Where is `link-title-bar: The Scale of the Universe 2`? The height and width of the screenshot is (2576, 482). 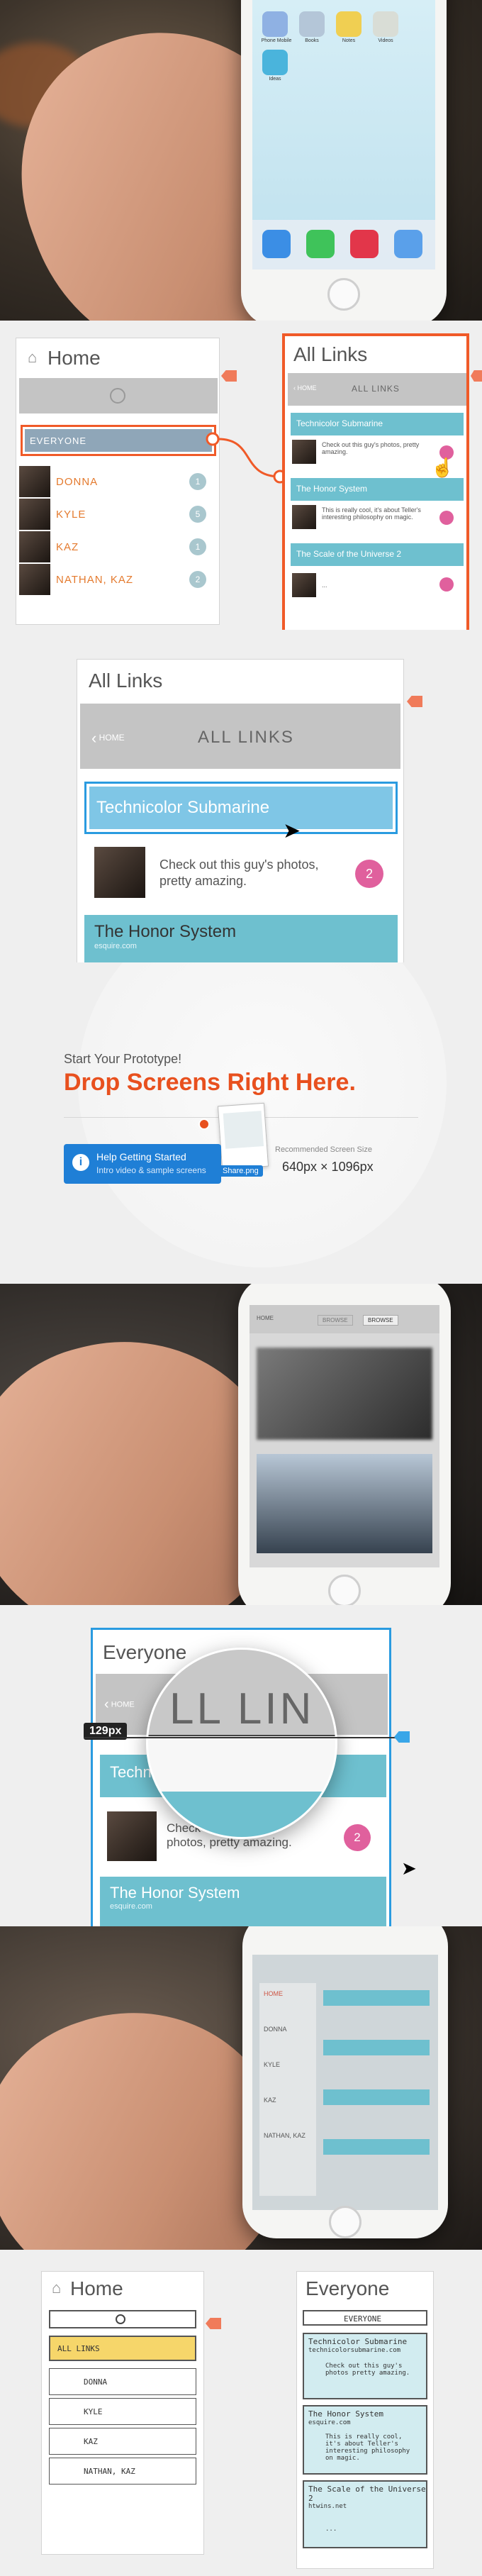 link-title-bar: The Scale of the Universe 2 is located at coordinates (378, 554).